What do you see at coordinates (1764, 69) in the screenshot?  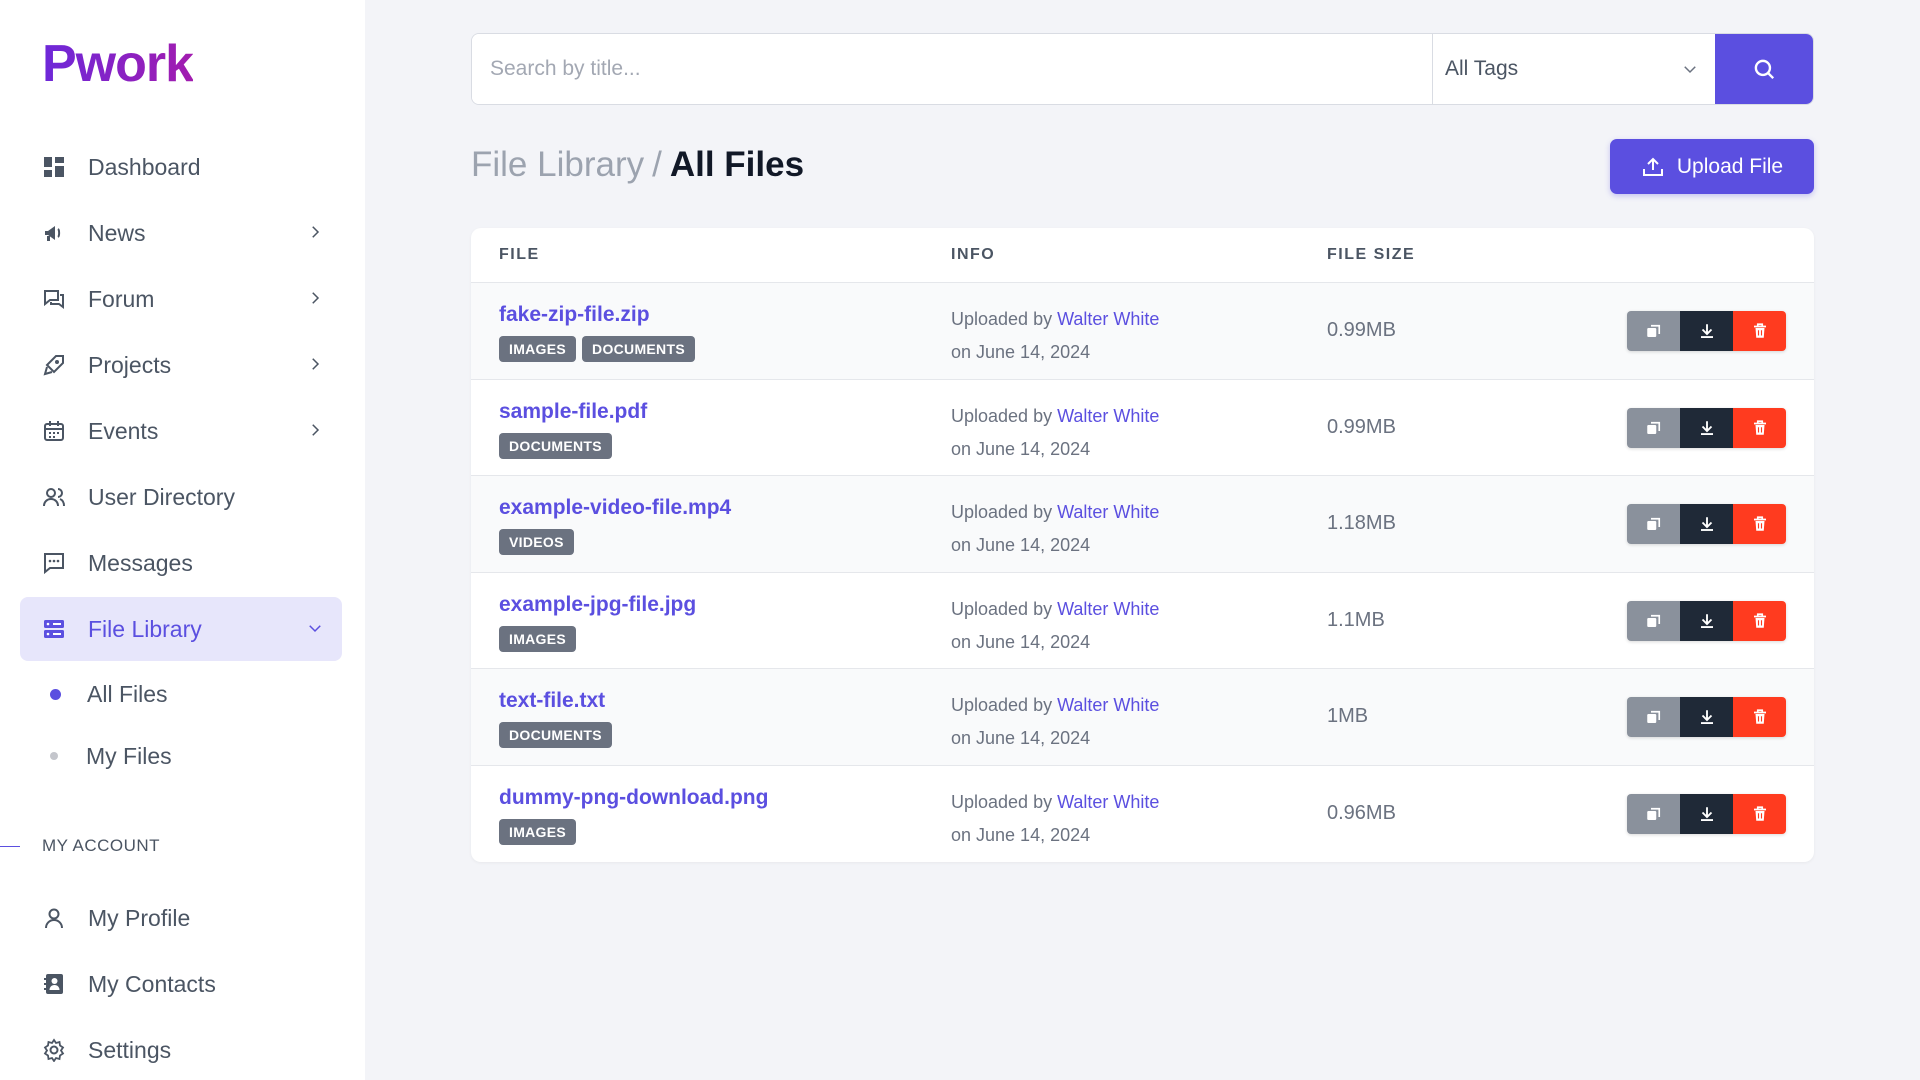 I see `search-button` at bounding box center [1764, 69].